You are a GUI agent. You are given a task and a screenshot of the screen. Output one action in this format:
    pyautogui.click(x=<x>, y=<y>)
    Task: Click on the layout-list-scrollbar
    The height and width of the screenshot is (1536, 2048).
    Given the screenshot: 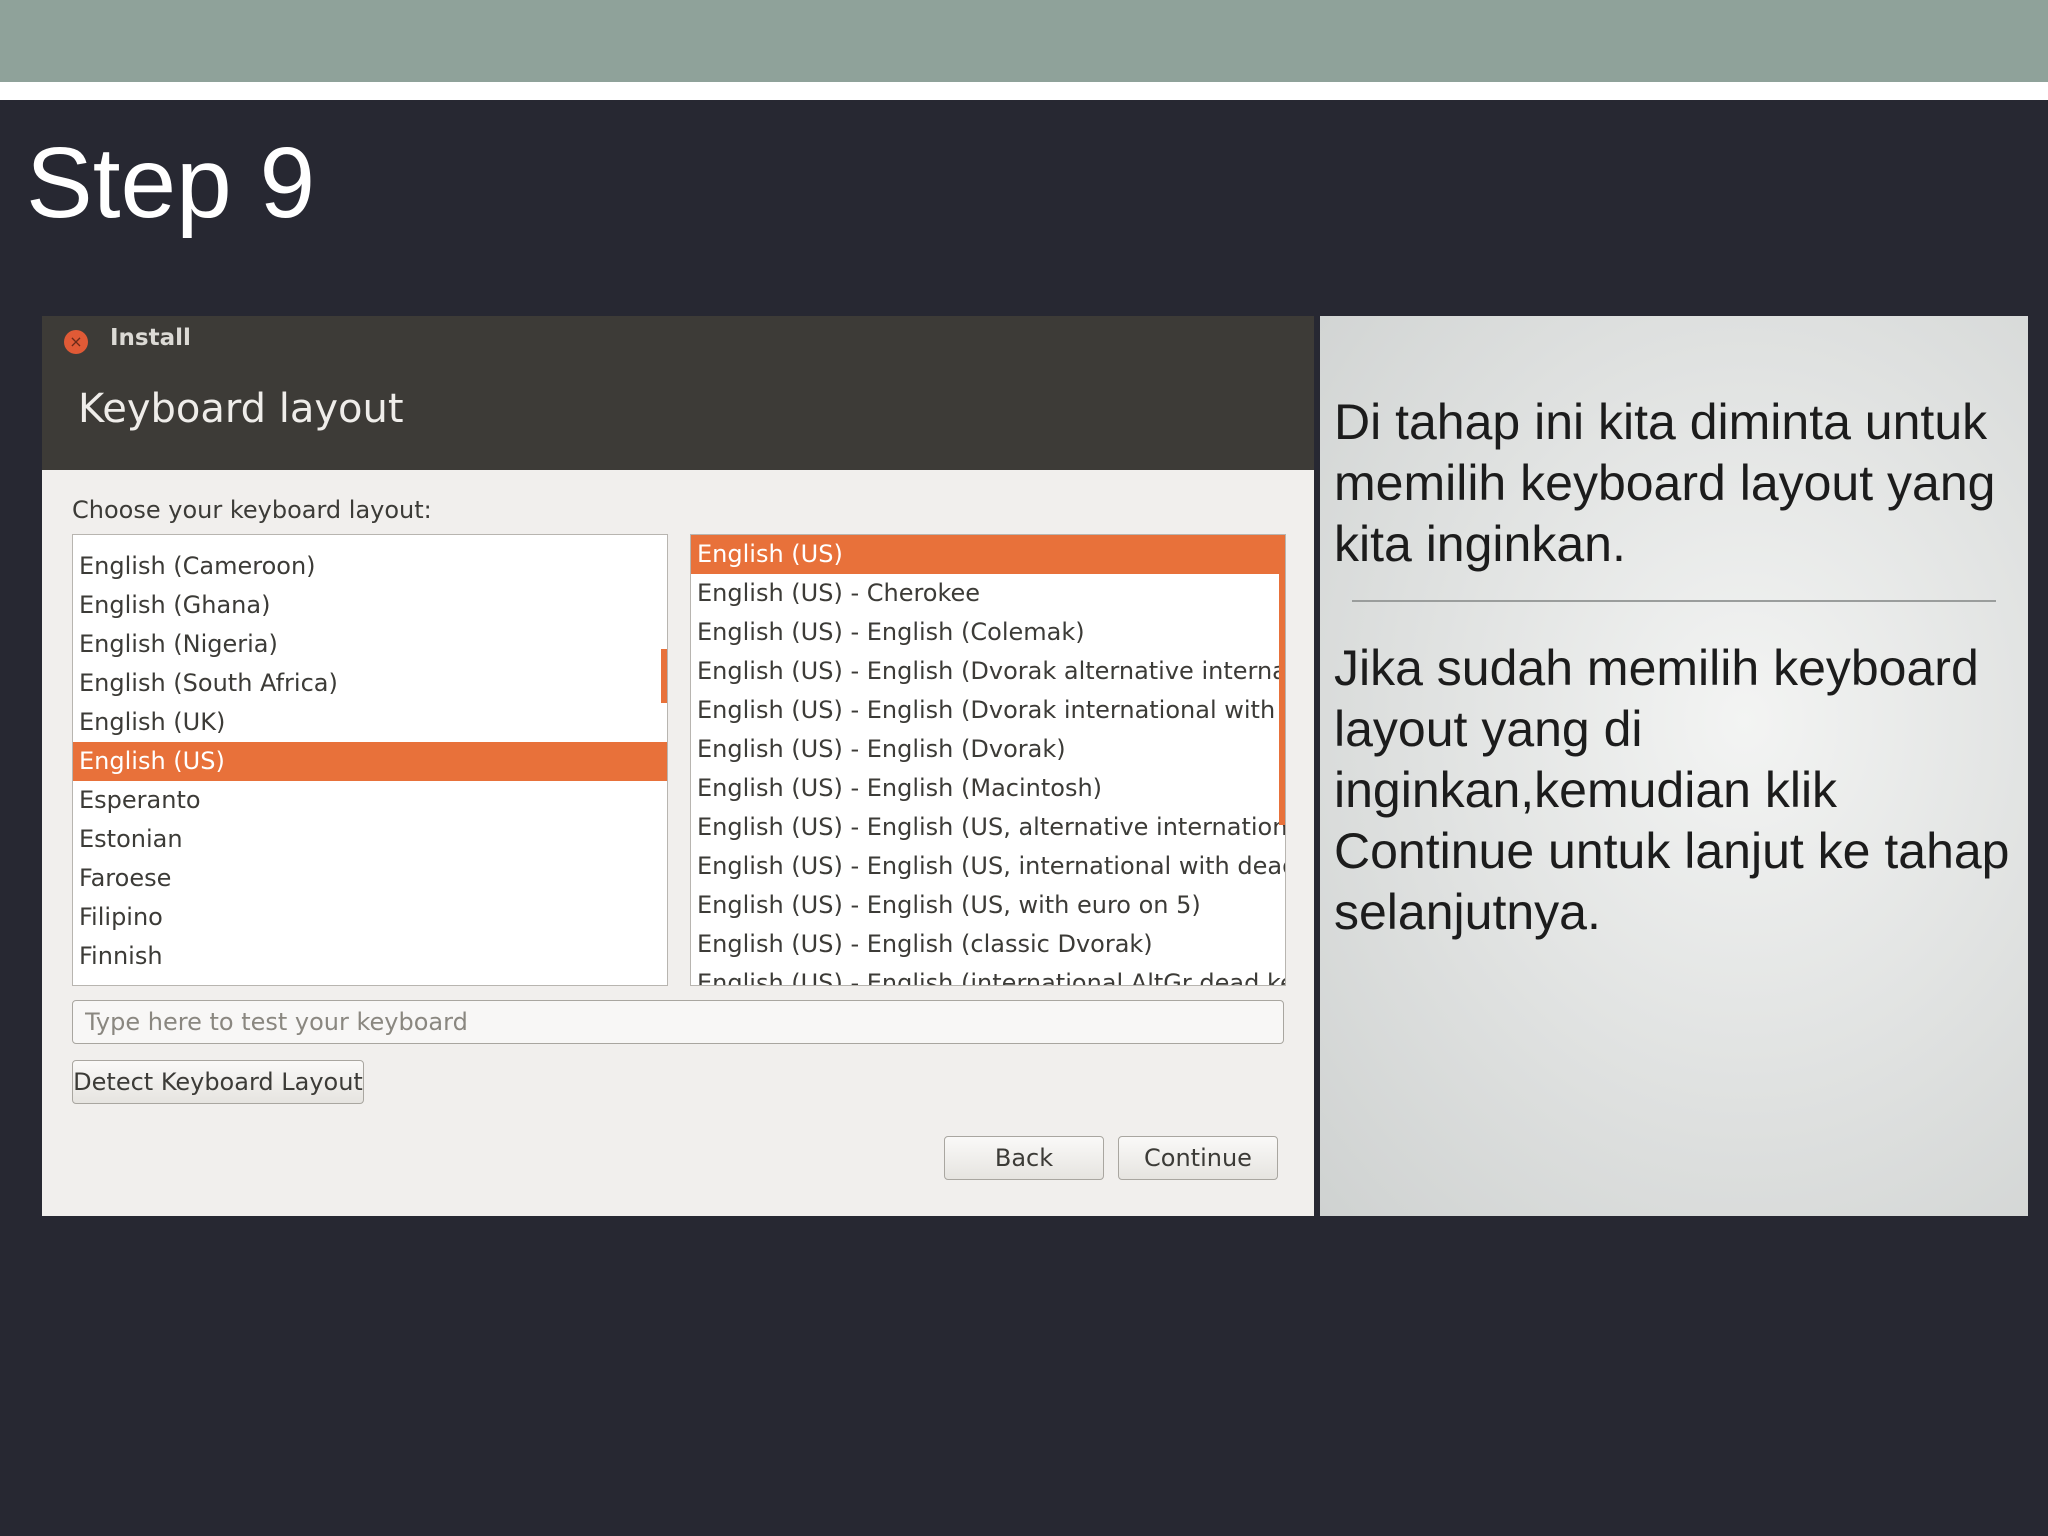 What is the action you would take?
    pyautogui.click(x=664, y=676)
    